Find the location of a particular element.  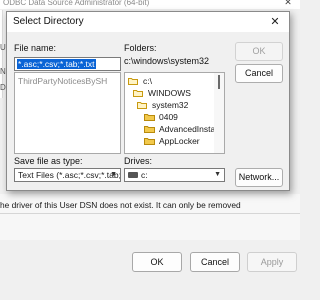

background-close-icon: ✕ is located at coordinates (288, 3).